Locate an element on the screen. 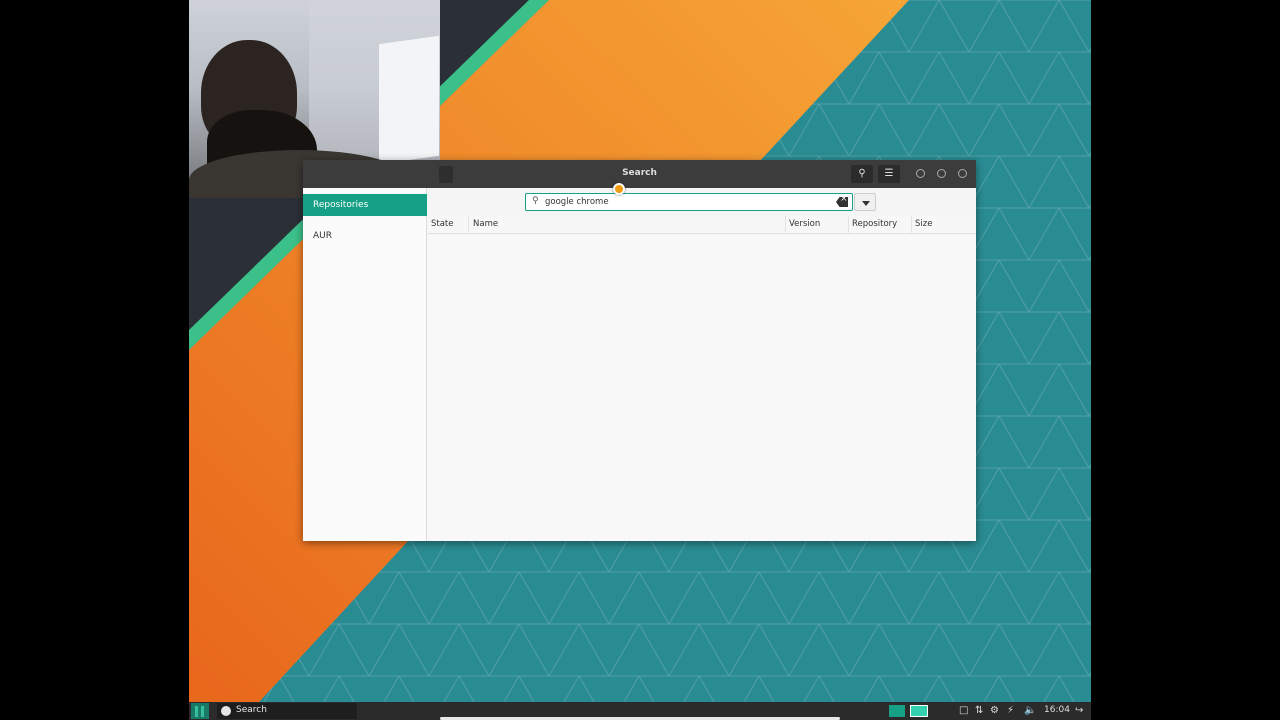  maximize-button is located at coordinates (941, 173).